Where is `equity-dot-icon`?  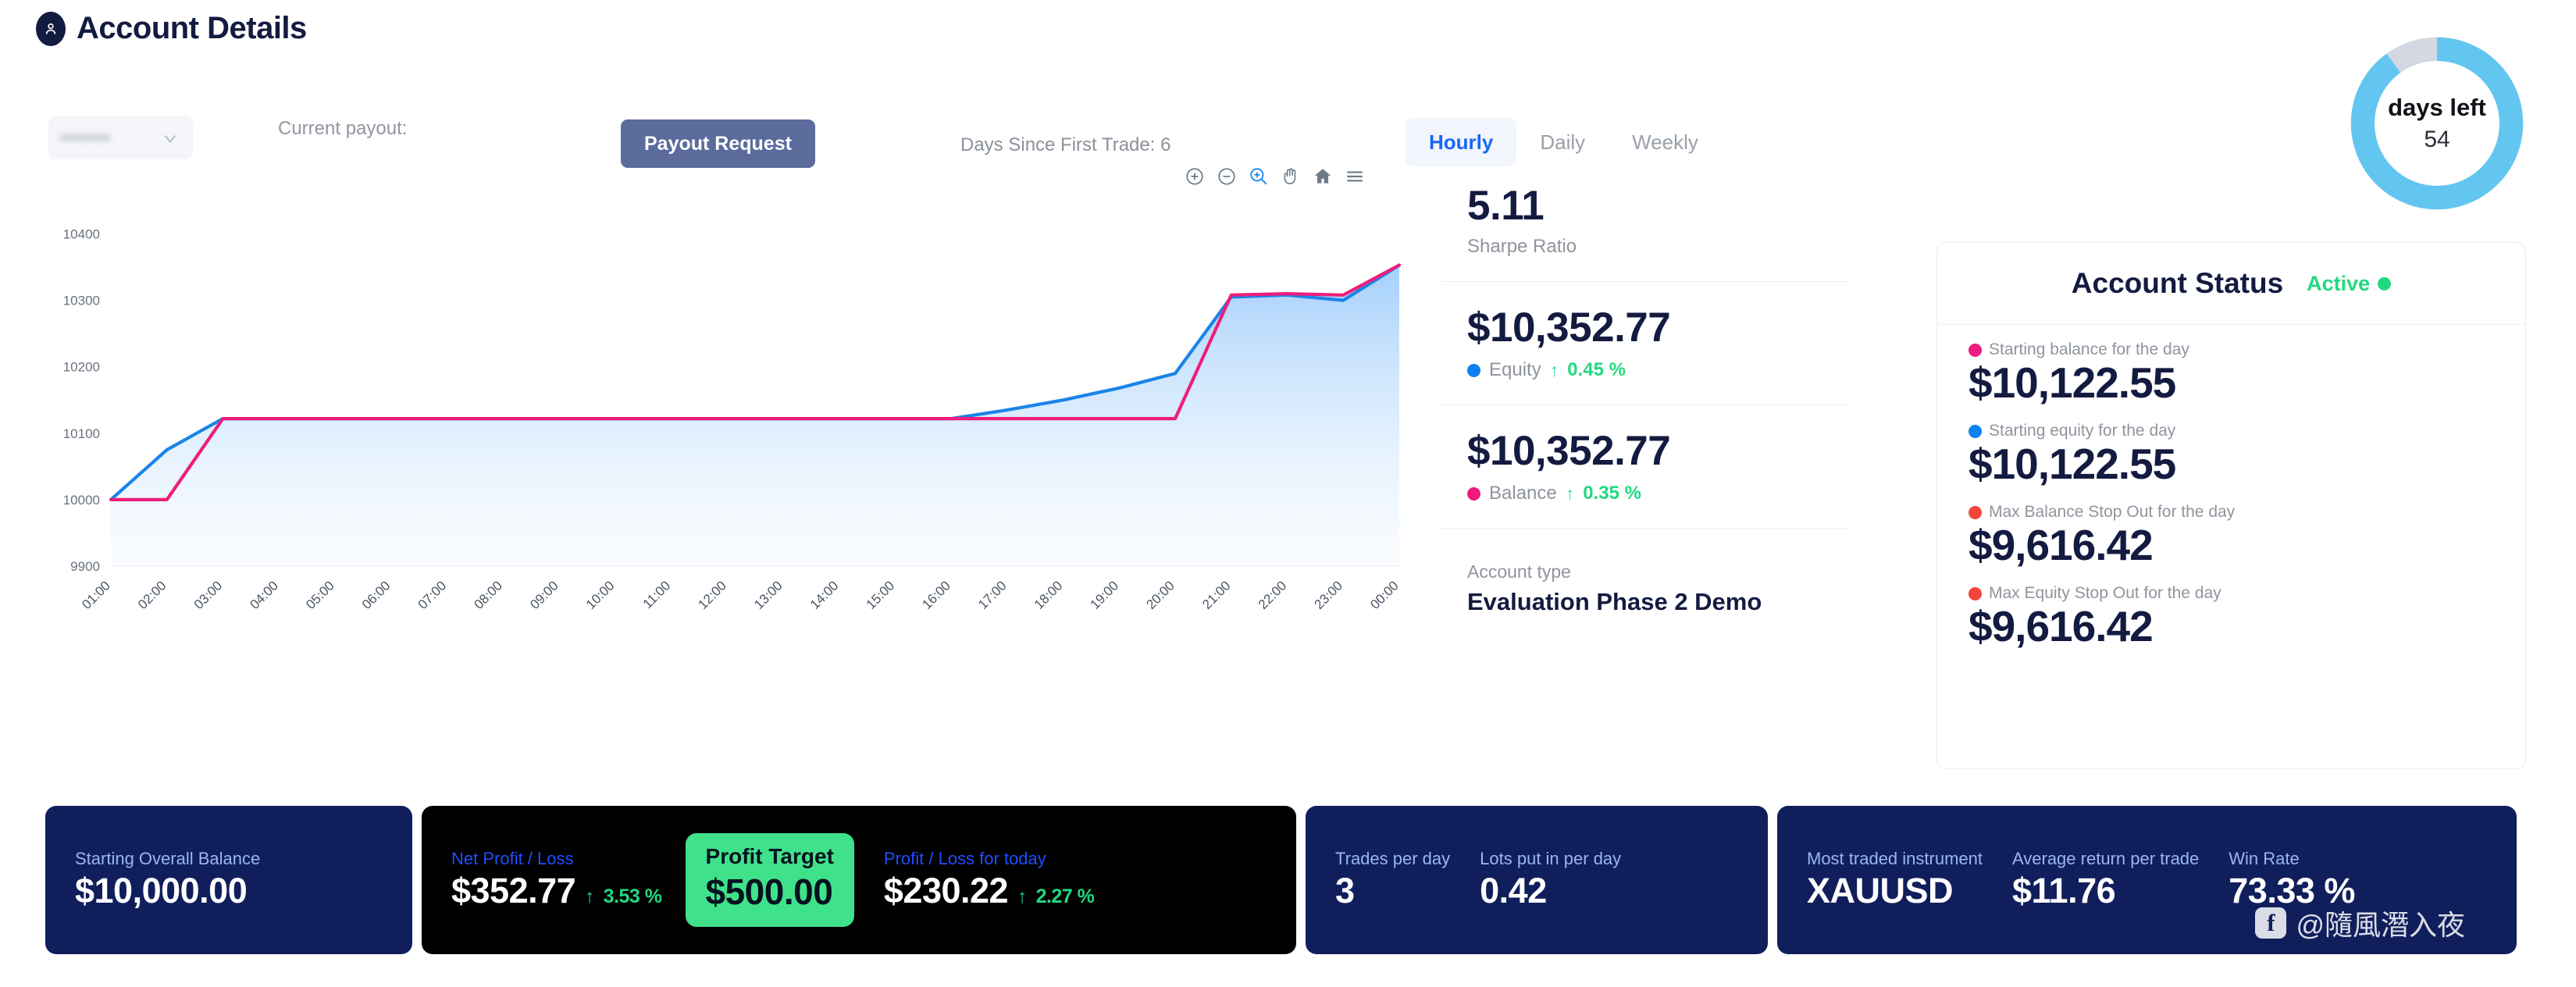
equity-dot-icon is located at coordinates (1473, 370).